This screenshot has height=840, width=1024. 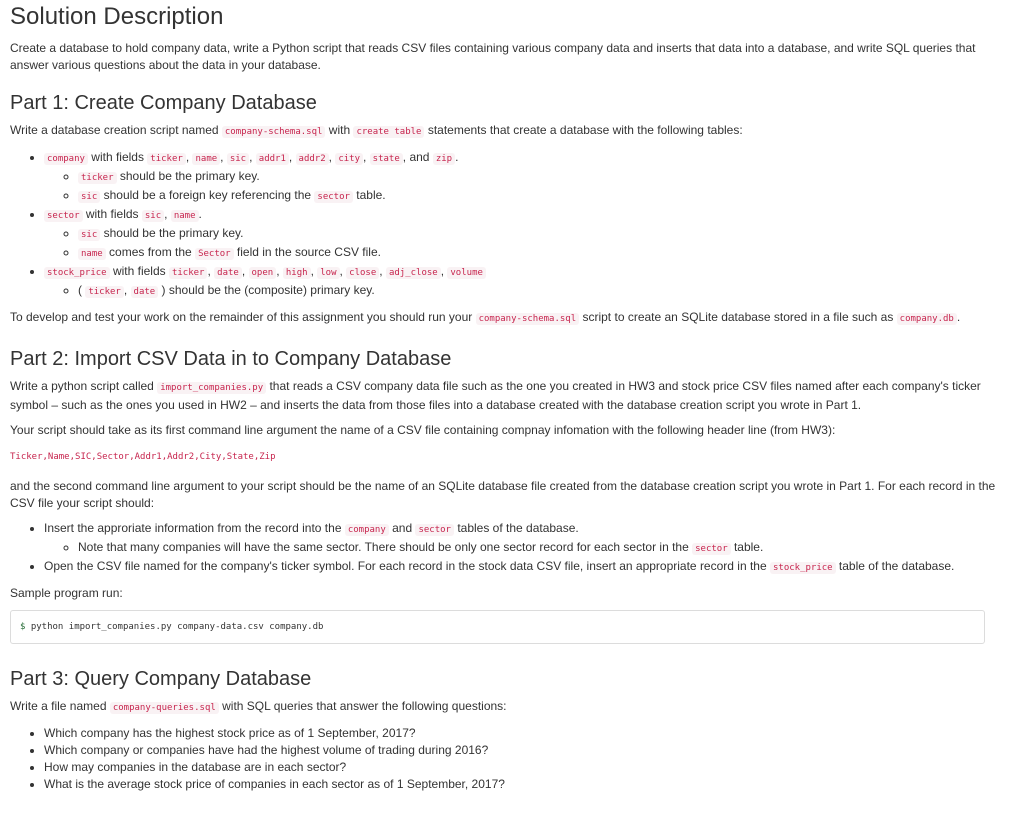 What do you see at coordinates (161, 679) in the screenshot?
I see `part3-heading: Part 3: Query Company Database` at bounding box center [161, 679].